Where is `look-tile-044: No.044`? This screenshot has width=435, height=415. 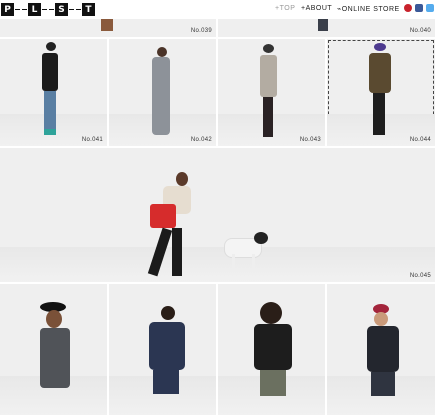 look-tile-044: No.044 is located at coordinates (381, 92).